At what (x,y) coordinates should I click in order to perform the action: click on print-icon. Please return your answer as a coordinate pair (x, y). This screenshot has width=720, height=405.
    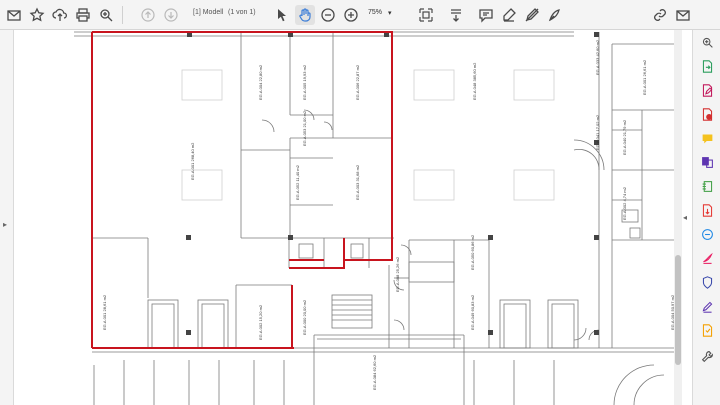
    Looking at the image, I should click on (83, 15).